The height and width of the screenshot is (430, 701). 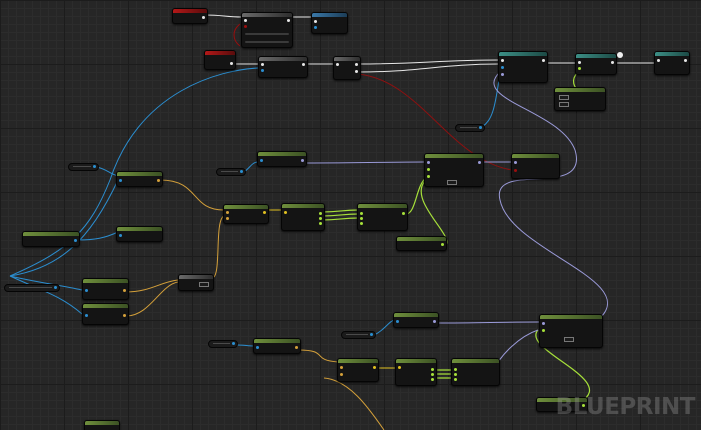 What do you see at coordinates (523, 67) in the screenshot?
I see `set-transform-node` at bounding box center [523, 67].